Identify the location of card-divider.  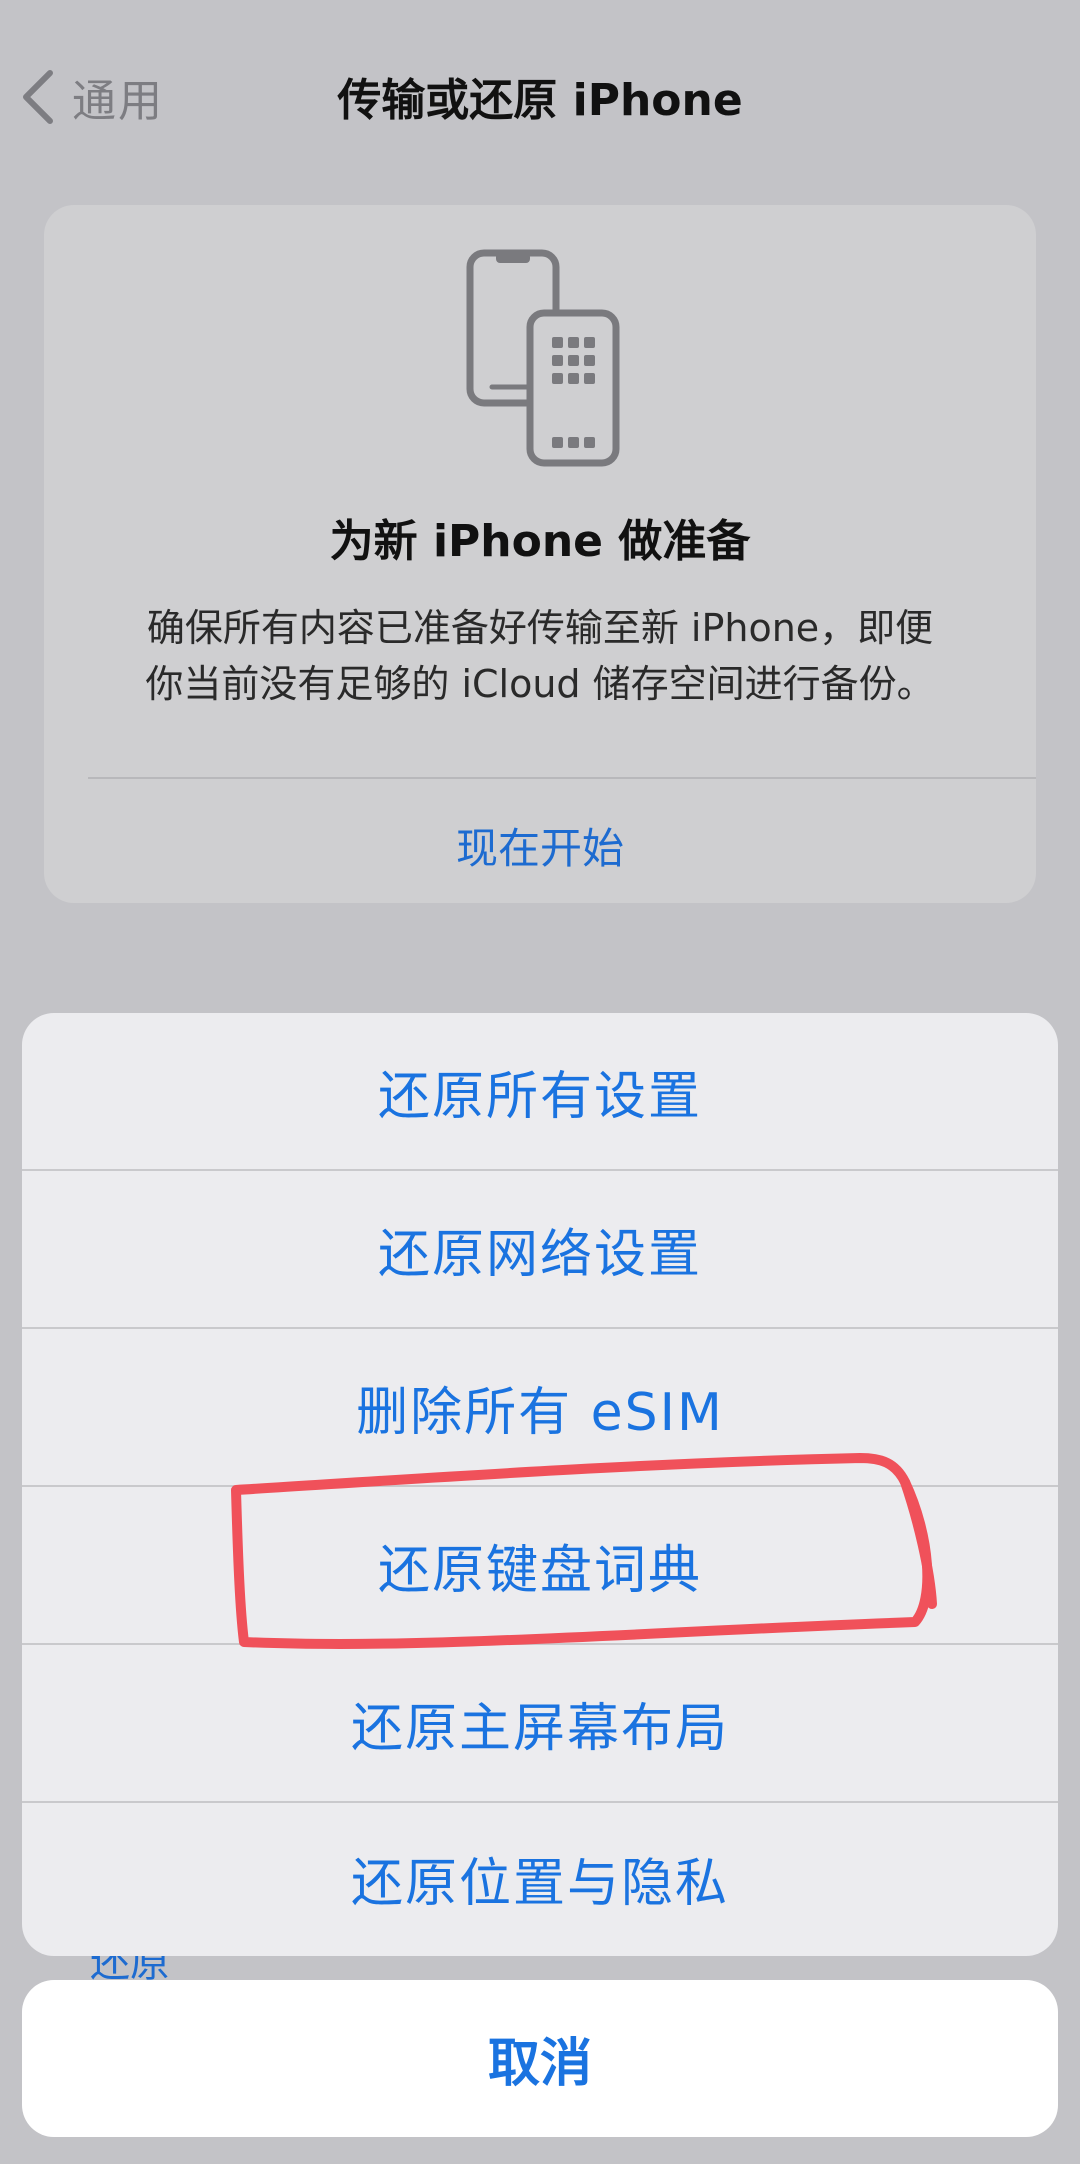
(562, 778).